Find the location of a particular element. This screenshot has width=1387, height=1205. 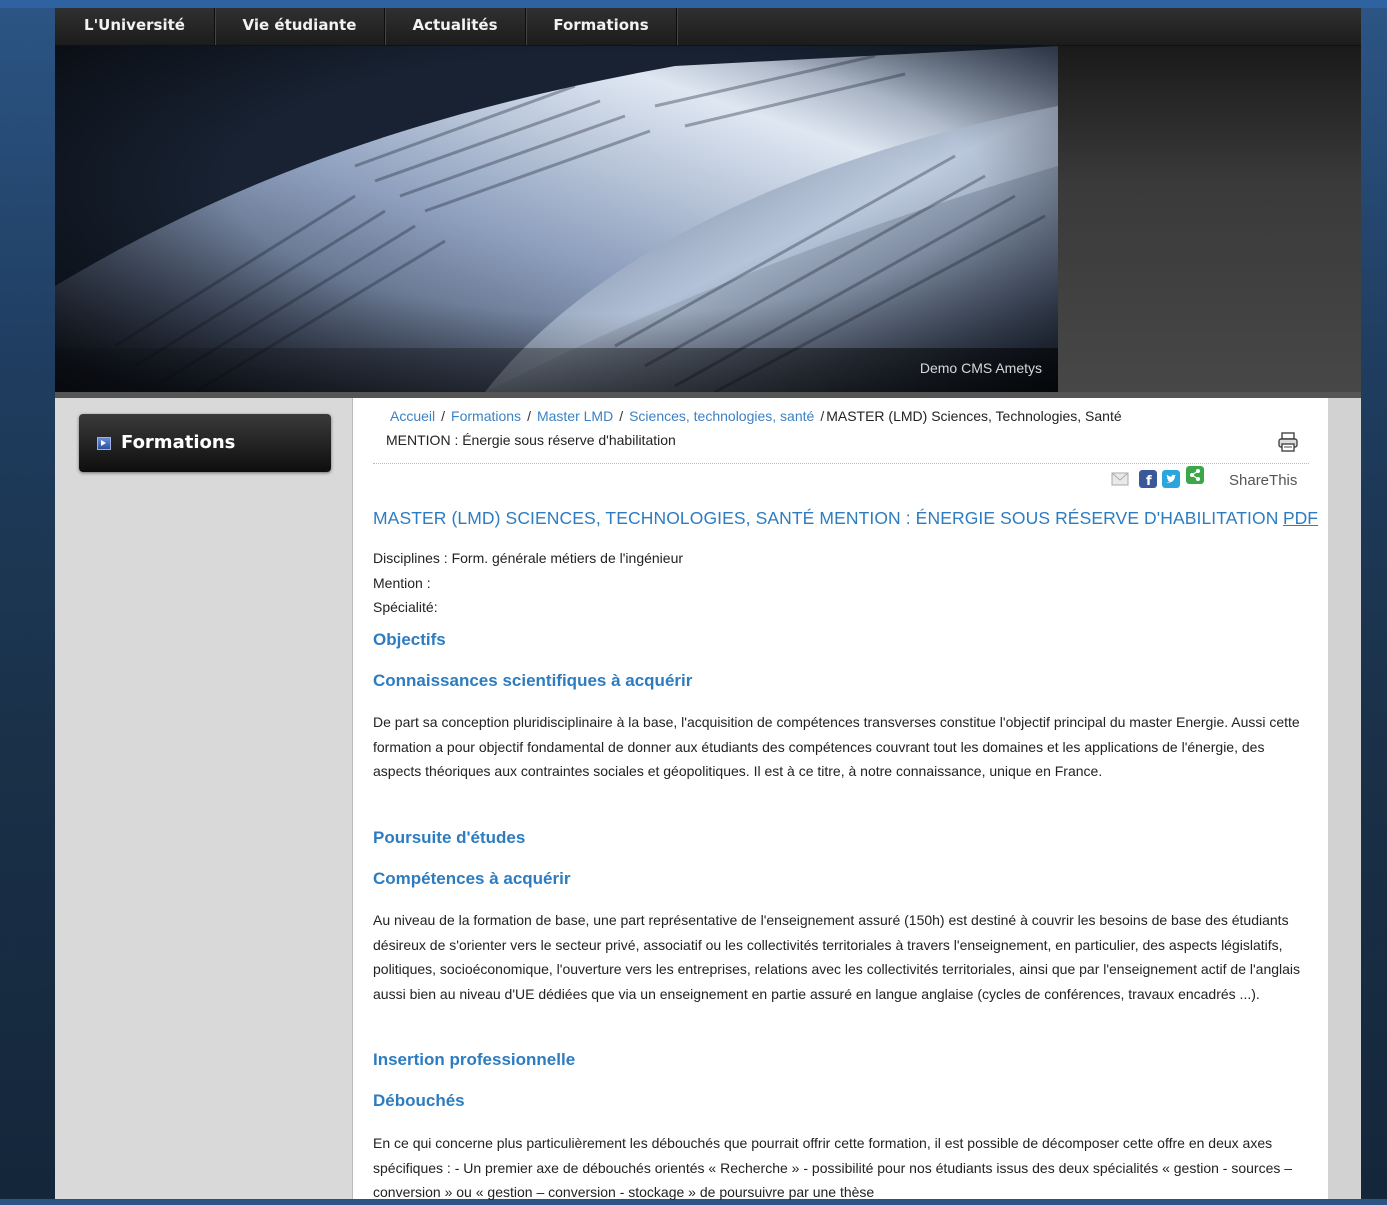

twitter-icon is located at coordinates (1171, 479).